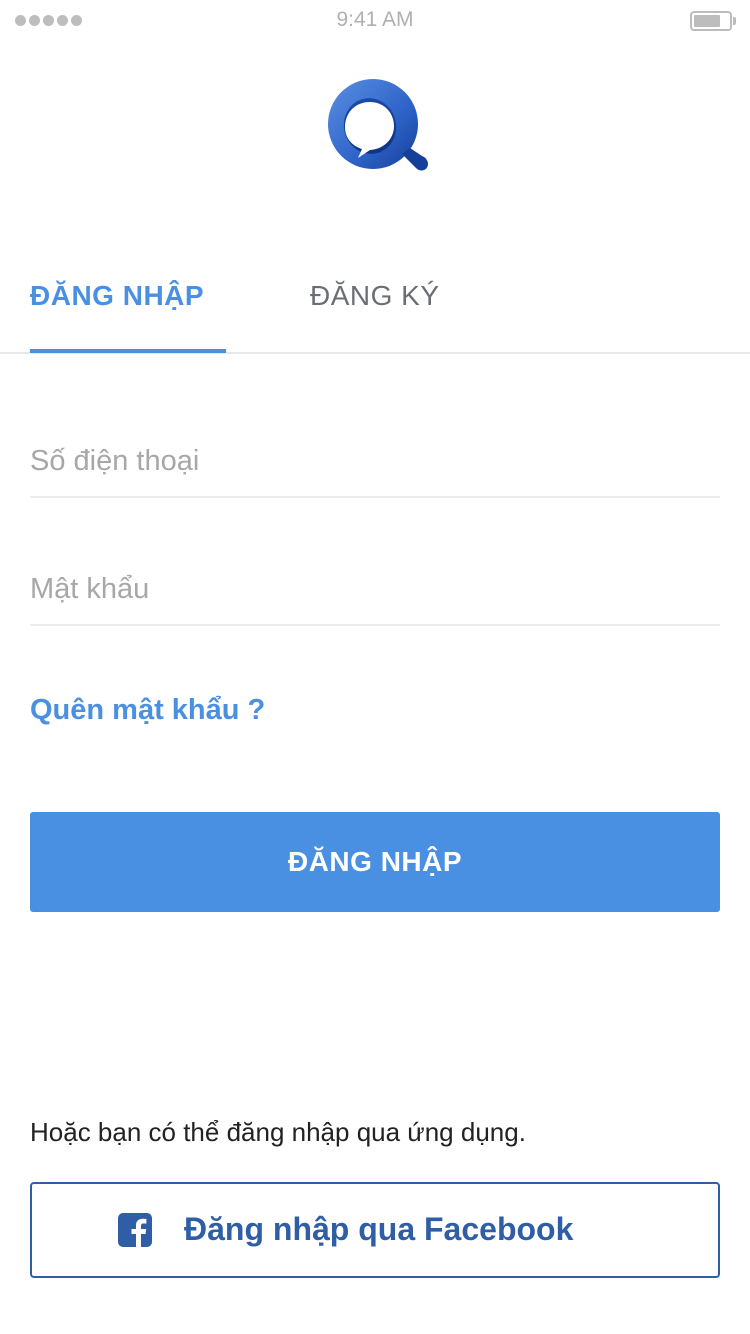  I want to click on status-time: 9:41 AM, so click(375, 19).